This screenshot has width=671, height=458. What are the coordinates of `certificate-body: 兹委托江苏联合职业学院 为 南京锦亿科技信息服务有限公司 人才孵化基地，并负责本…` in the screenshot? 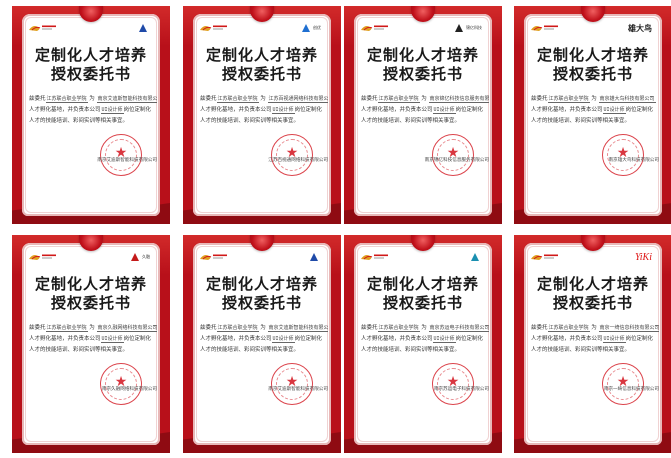 It's located at (425, 110).